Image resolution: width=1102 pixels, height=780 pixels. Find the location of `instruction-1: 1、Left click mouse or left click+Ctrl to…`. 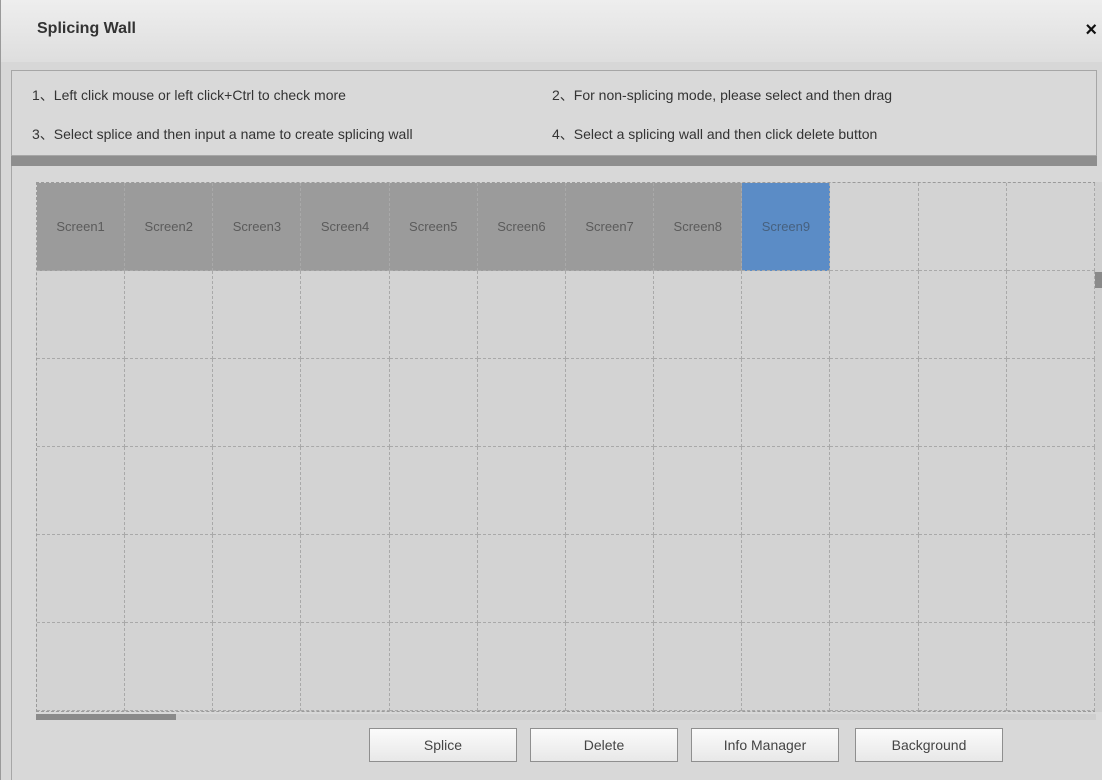

instruction-1: 1、Left click mouse or left click+Ctrl to… is located at coordinates (189, 95).